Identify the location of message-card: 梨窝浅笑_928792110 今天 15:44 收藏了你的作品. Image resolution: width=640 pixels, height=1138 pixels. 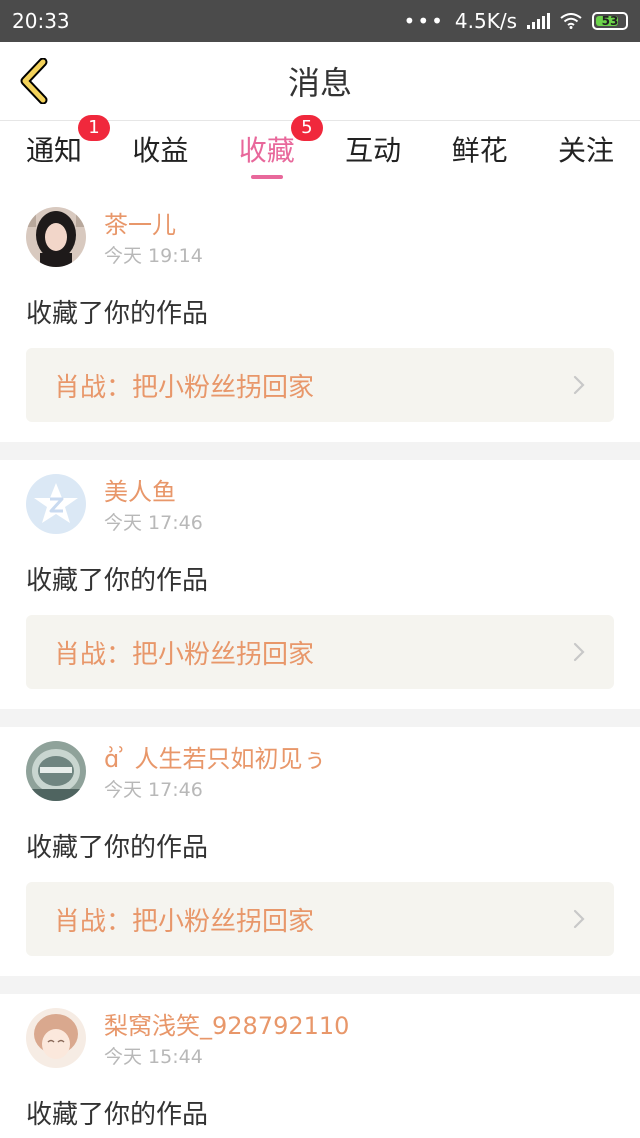
(320, 1066).